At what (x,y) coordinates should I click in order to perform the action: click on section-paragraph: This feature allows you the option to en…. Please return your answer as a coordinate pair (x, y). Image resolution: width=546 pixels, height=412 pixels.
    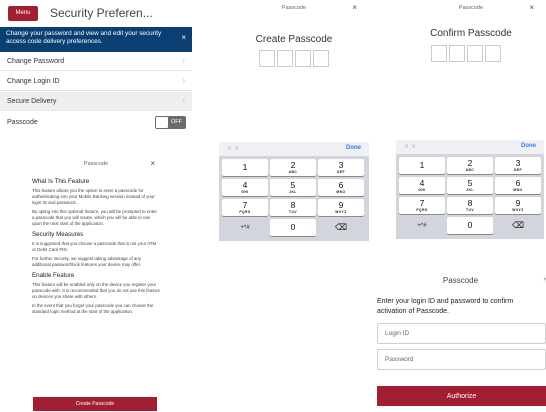
    Looking at the image, I should click on (93, 196).